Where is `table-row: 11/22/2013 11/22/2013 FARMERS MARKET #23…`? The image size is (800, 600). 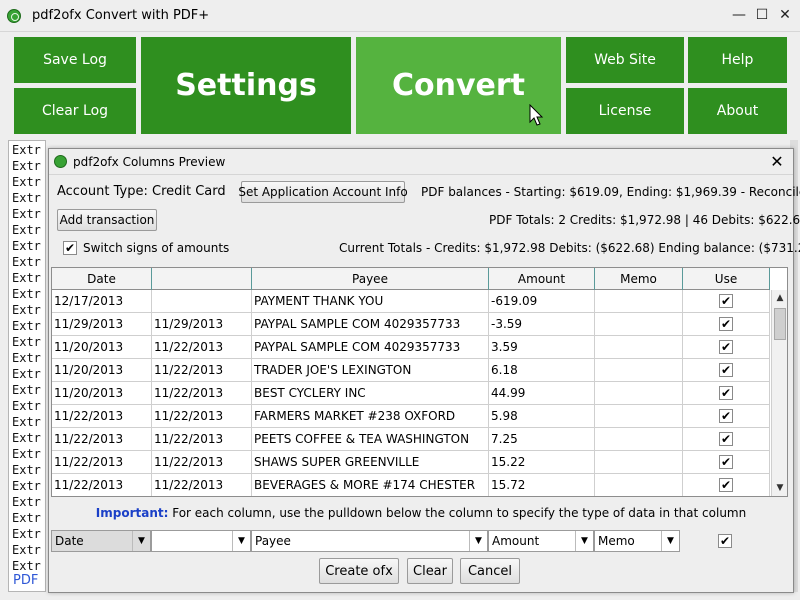
table-row: 11/22/2013 11/22/2013 FARMERS MARKET #23… is located at coordinates (411, 416).